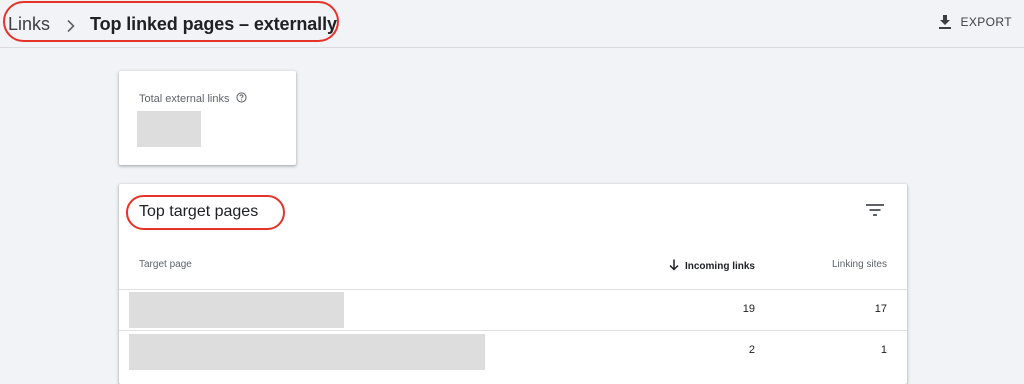 This screenshot has width=1024, height=384. I want to click on linking-sites-value: 1, so click(883, 350).